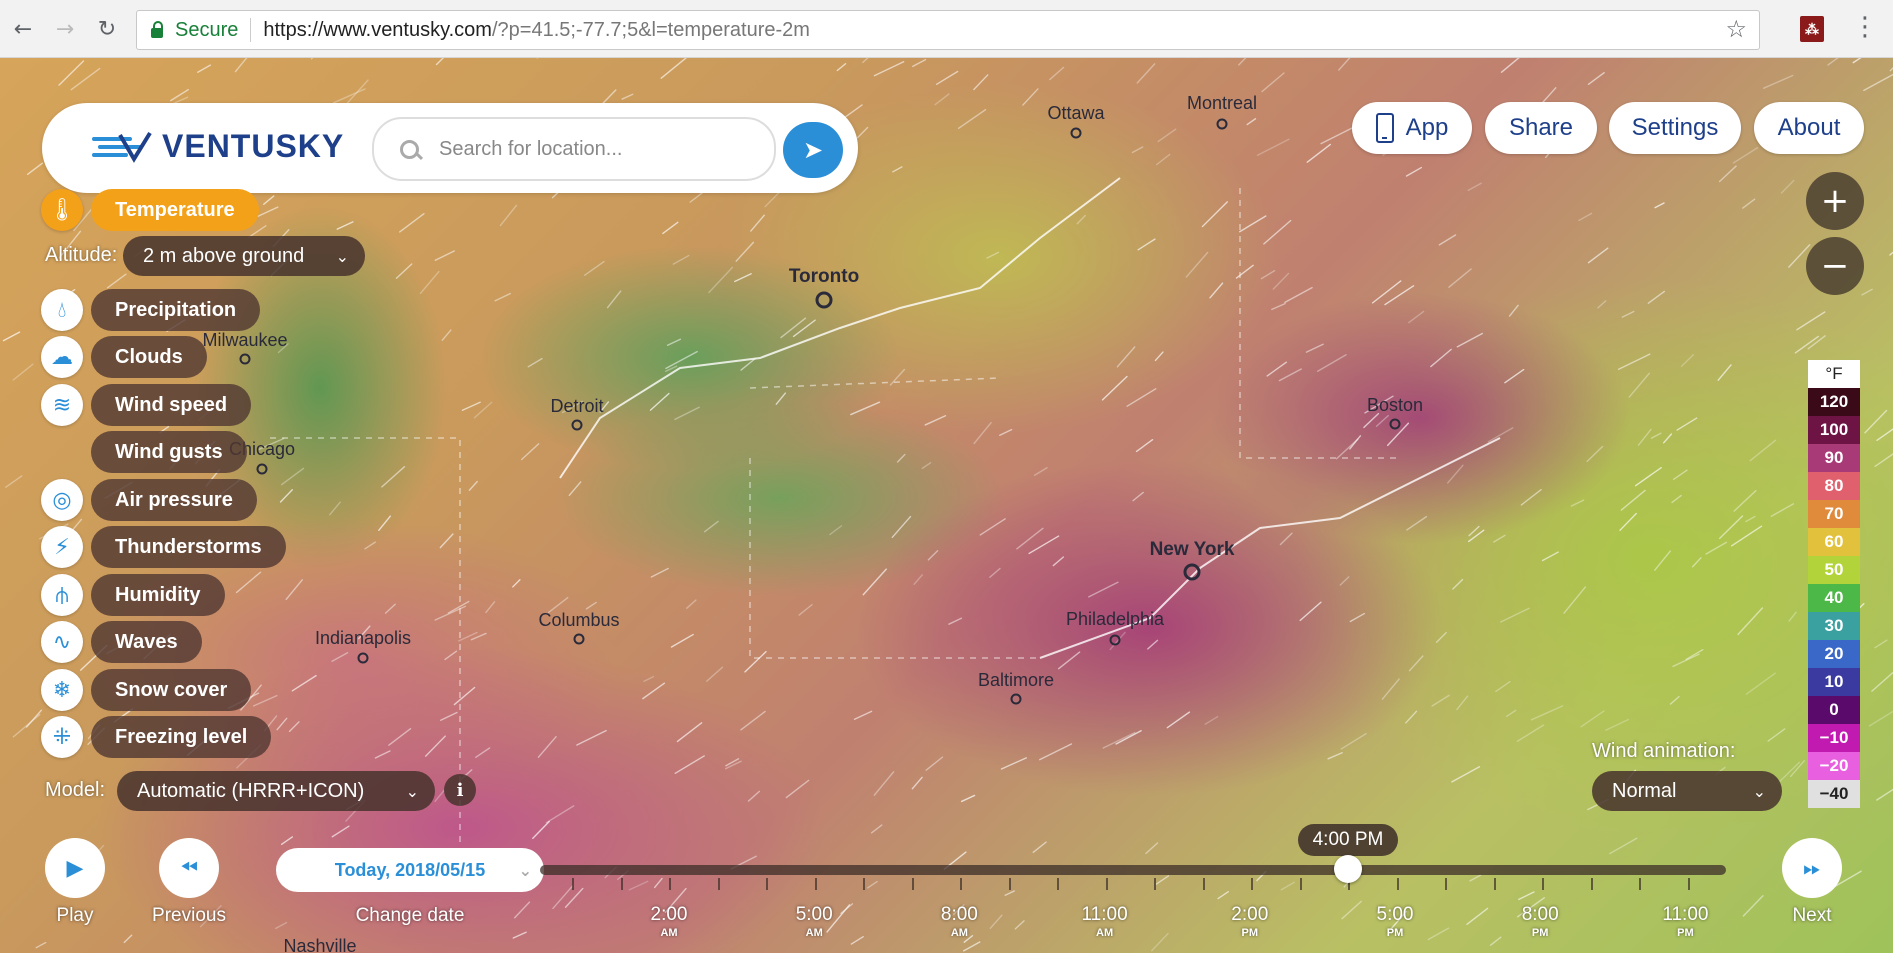 Image resolution: width=1893 pixels, height=953 pixels. Describe the element at coordinates (1395, 405) in the screenshot. I see `city-boston: Boston` at that location.